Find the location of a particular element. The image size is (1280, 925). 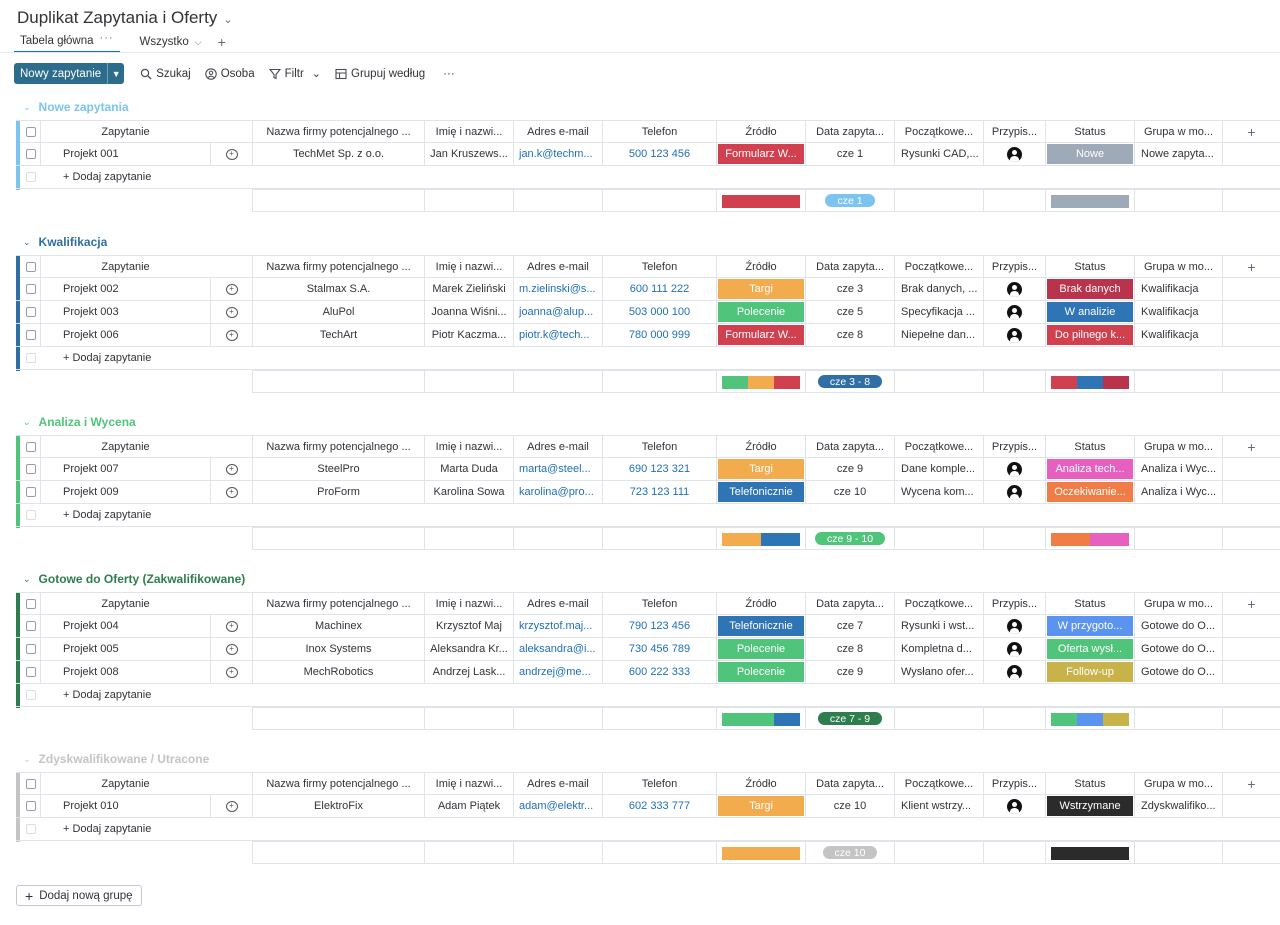

cell-item: Projekt 001 is located at coordinates (125, 154).